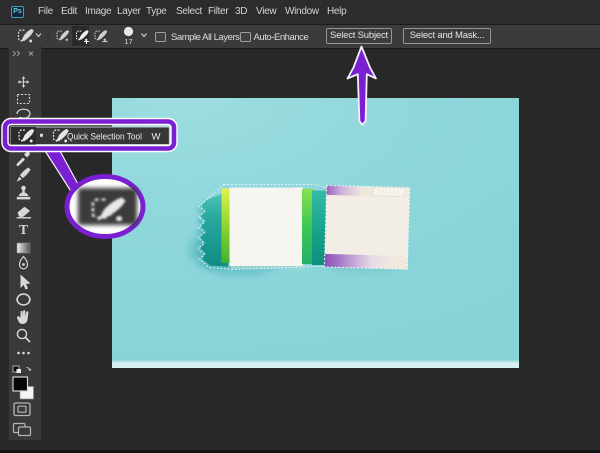 The height and width of the screenshot is (453, 600). Describe the element at coordinates (156, 137) in the screenshot. I see `svg-text: W` at that location.